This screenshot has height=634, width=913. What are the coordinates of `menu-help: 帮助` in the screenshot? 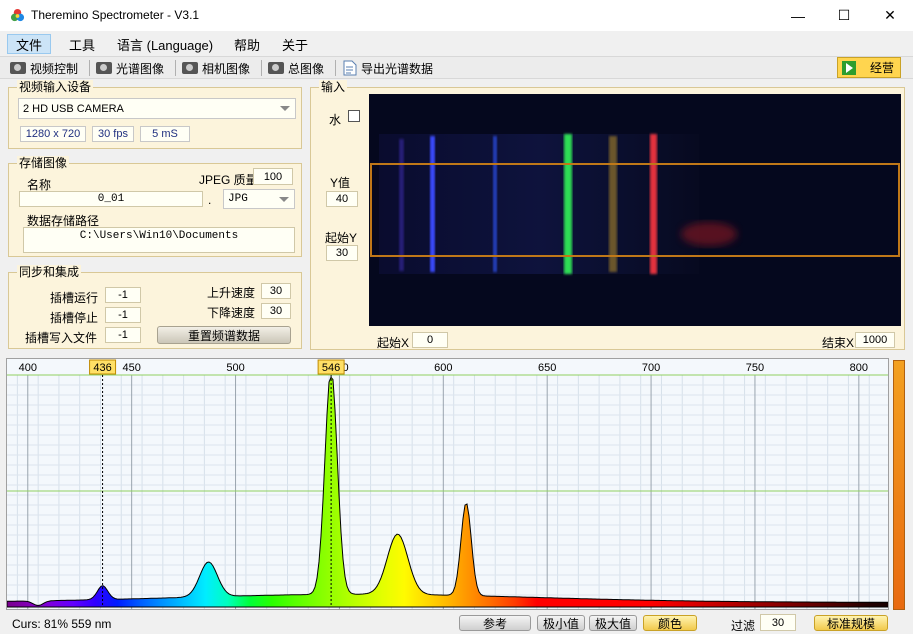 It's located at (247, 44).